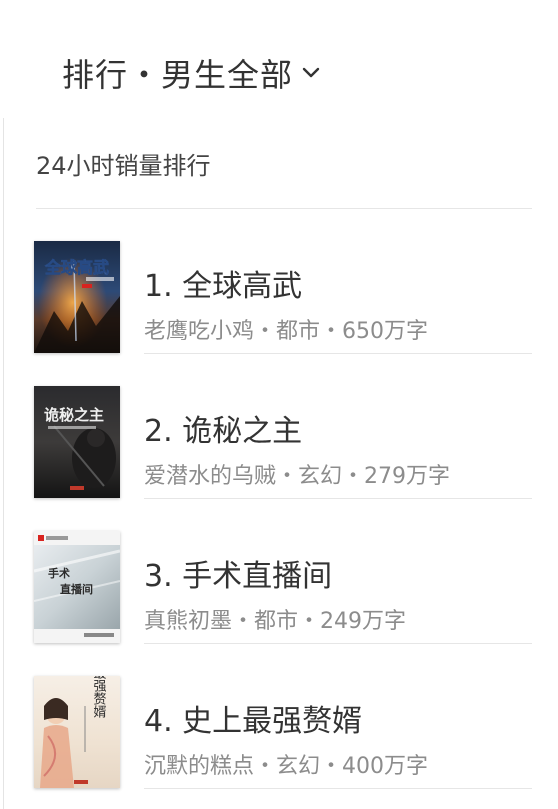 This screenshot has height=809, width=558. Describe the element at coordinates (286, 766) in the screenshot. I see `book-meta: 沉默的糕点・玄幻・400万字` at that location.